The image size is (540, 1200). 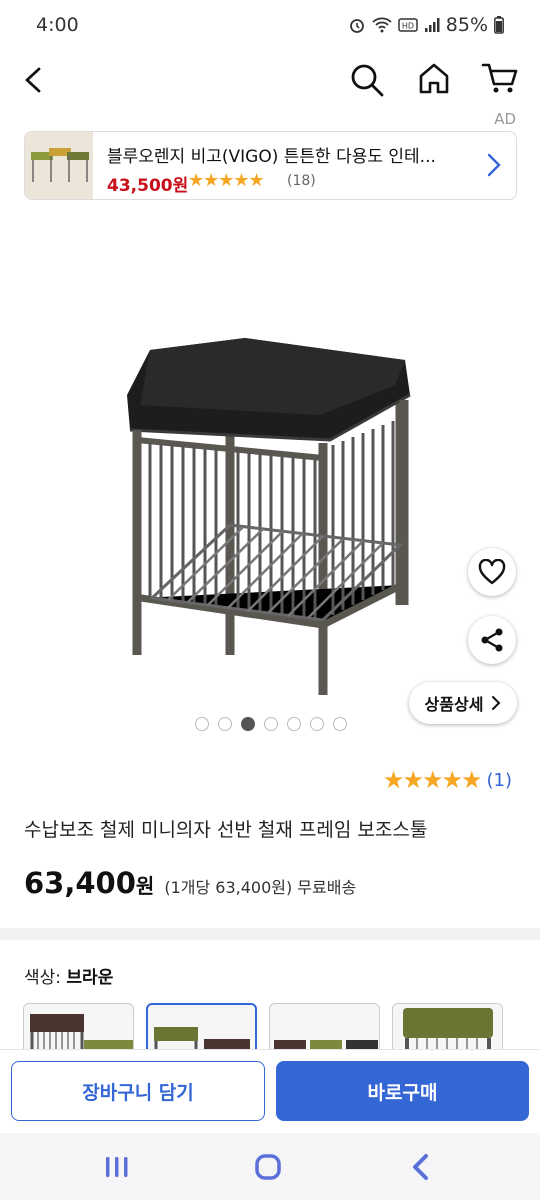 I want to click on add-to-cart-button: 장바구니 담기, so click(x=138, y=1091).